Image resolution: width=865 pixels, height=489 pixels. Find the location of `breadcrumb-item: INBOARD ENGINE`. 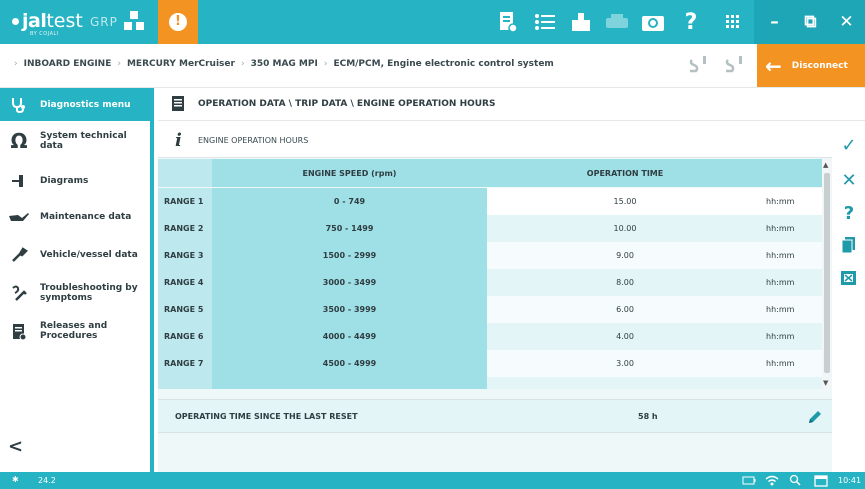

breadcrumb-item: INBOARD ENGINE is located at coordinates (68, 64).